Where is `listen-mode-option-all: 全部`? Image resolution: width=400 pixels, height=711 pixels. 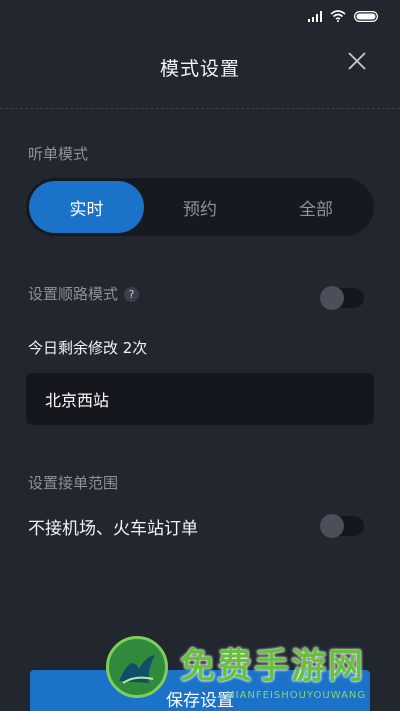
listen-mode-option-all: 全部 is located at coordinates (316, 207).